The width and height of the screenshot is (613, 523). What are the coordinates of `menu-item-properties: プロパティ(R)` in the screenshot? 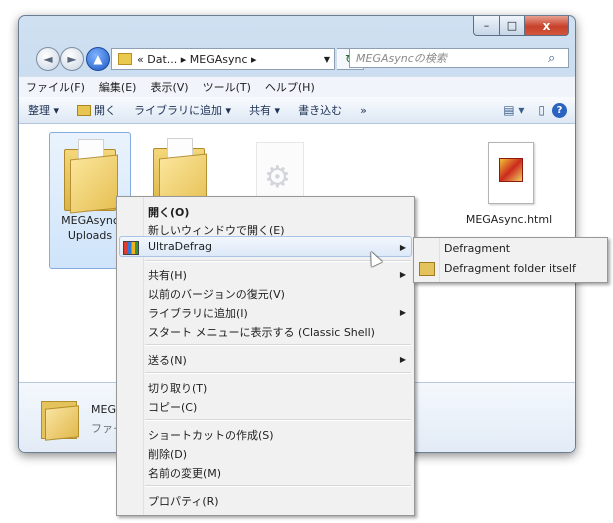 It's located at (183, 501).